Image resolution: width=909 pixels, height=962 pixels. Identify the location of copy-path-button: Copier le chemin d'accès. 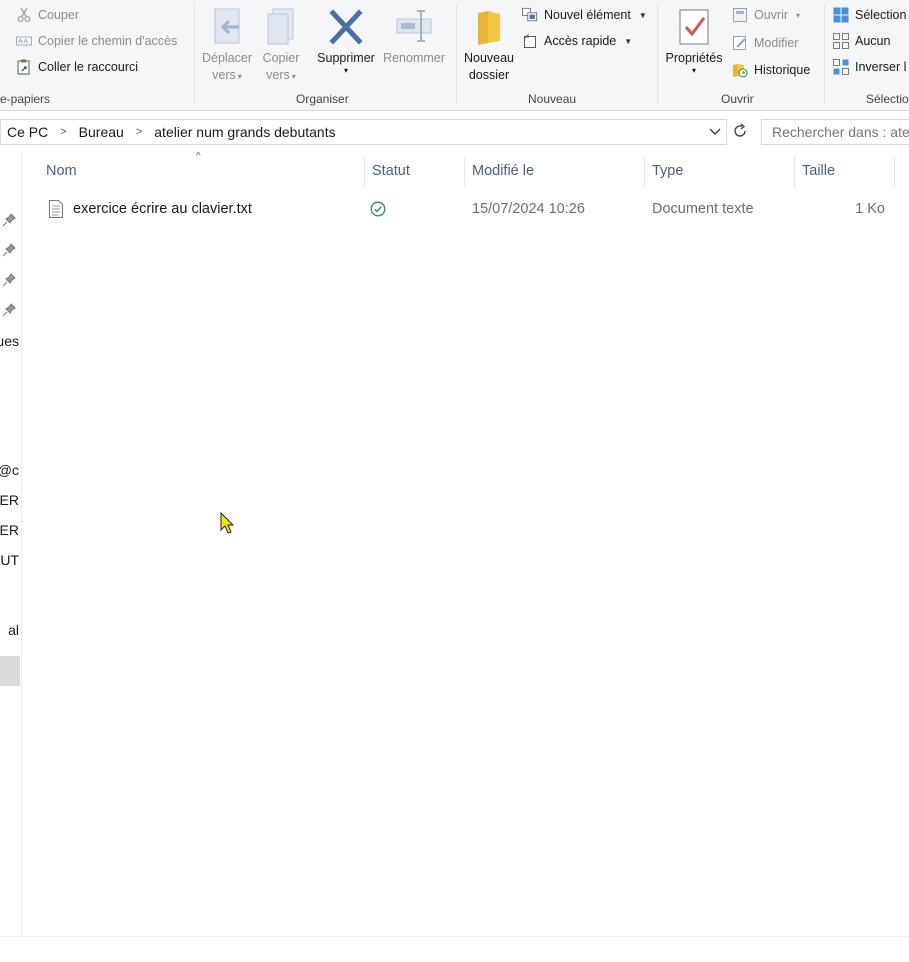
(96, 41).